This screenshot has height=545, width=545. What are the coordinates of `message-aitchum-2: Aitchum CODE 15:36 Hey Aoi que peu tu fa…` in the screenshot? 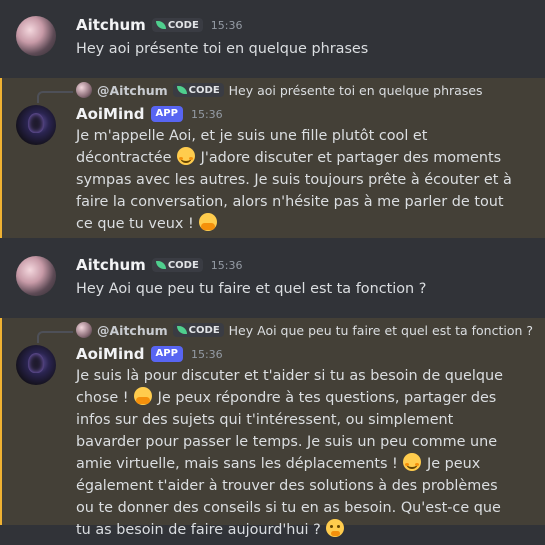 It's located at (272, 275).